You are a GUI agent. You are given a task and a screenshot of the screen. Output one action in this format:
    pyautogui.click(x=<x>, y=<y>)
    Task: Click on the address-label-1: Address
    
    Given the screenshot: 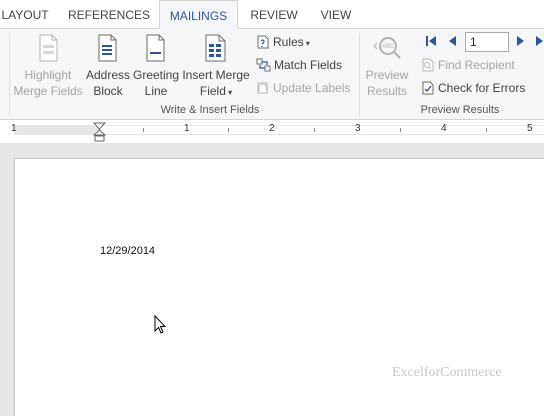 What is the action you would take?
    pyautogui.click(x=108, y=75)
    